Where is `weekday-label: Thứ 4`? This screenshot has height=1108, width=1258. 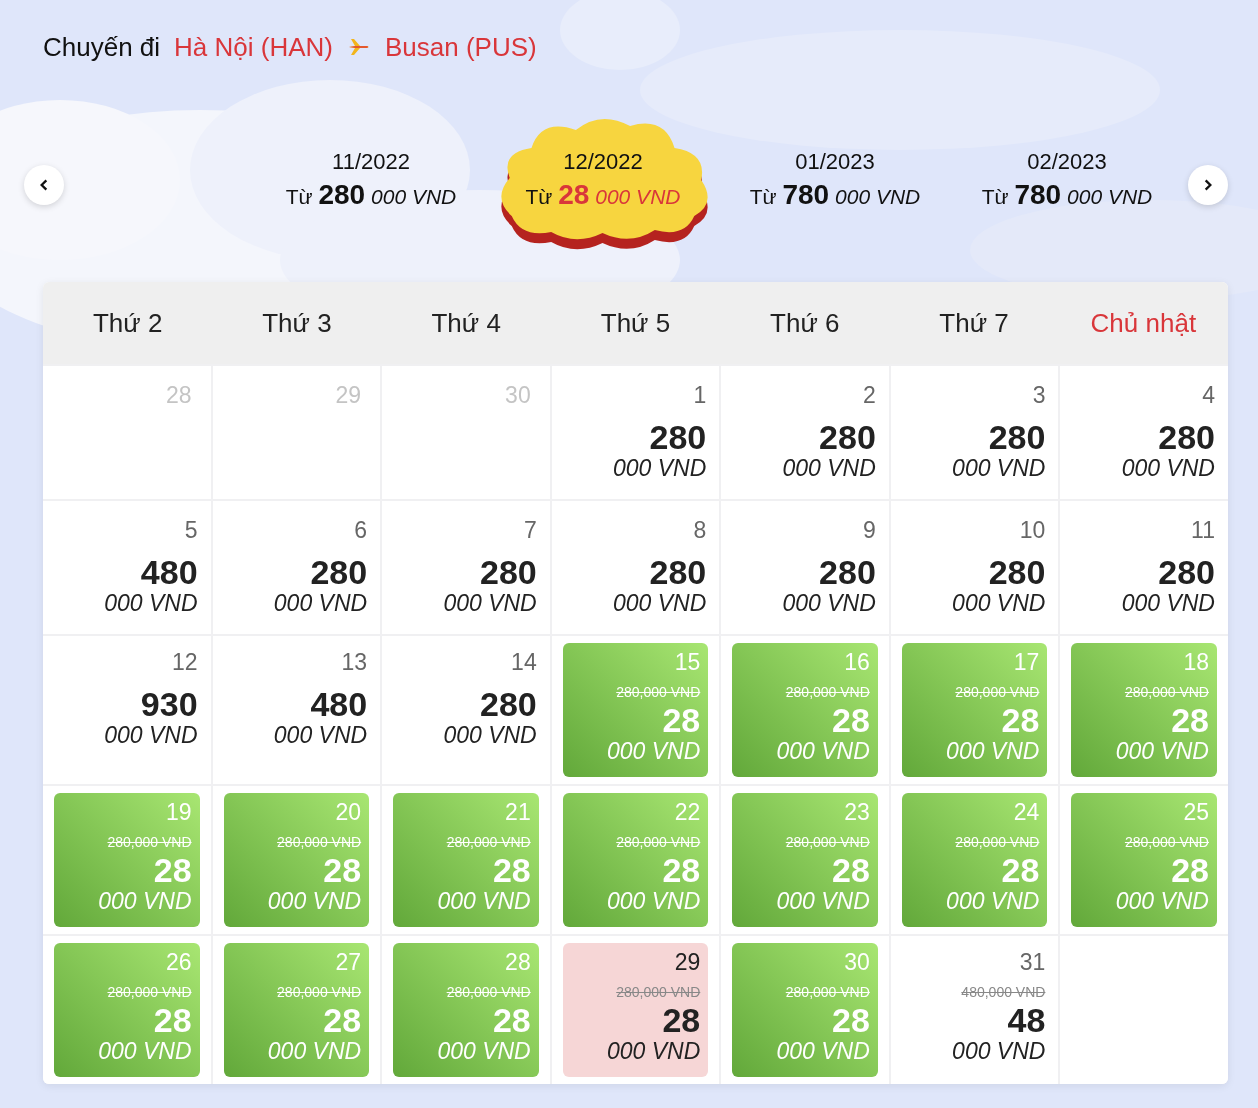
weekday-label: Thứ 4 is located at coordinates (466, 323).